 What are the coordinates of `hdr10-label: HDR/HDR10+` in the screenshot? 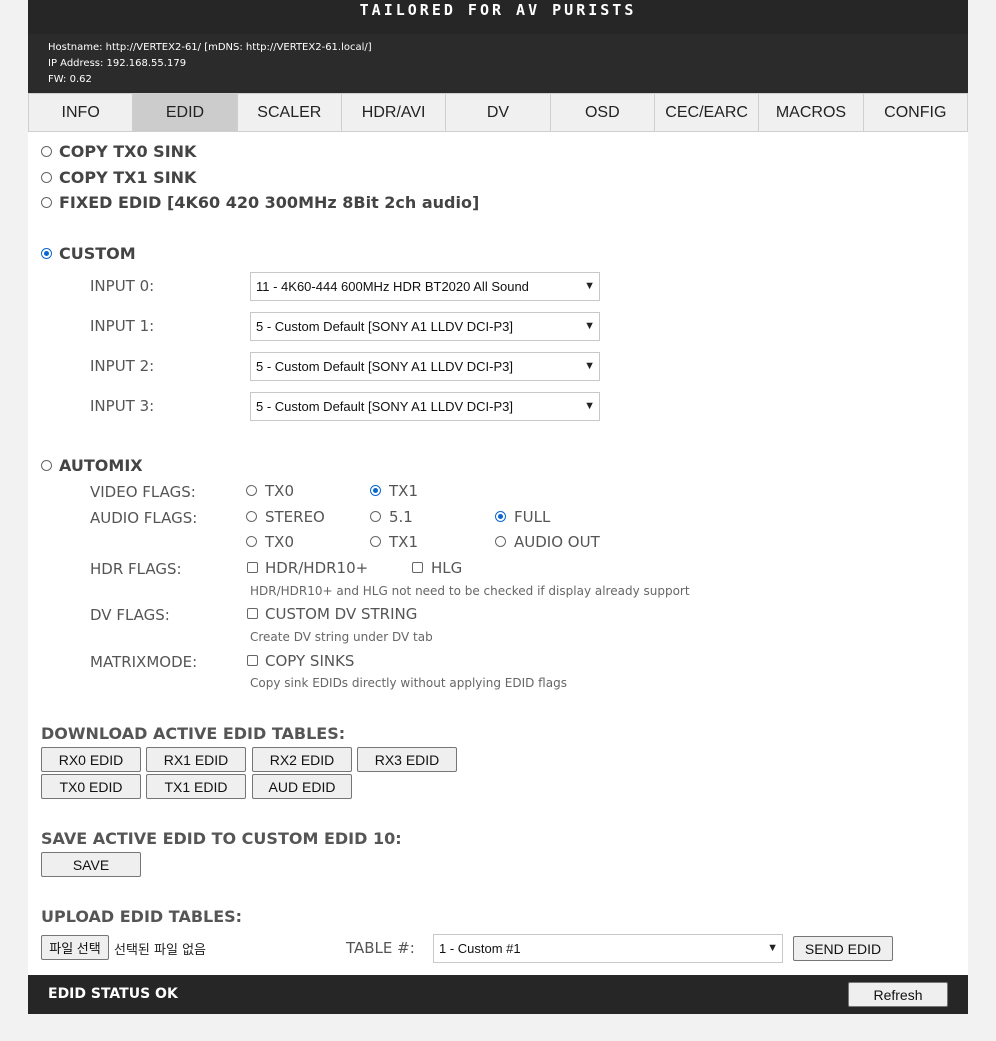 It's located at (317, 568).